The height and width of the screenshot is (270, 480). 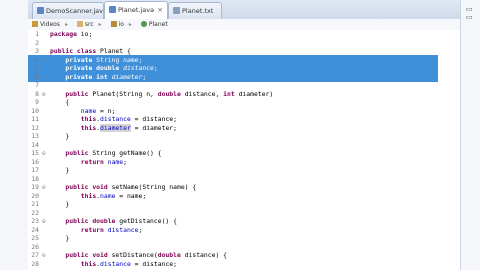 I want to click on code-token: private double, so click(x=94, y=68).